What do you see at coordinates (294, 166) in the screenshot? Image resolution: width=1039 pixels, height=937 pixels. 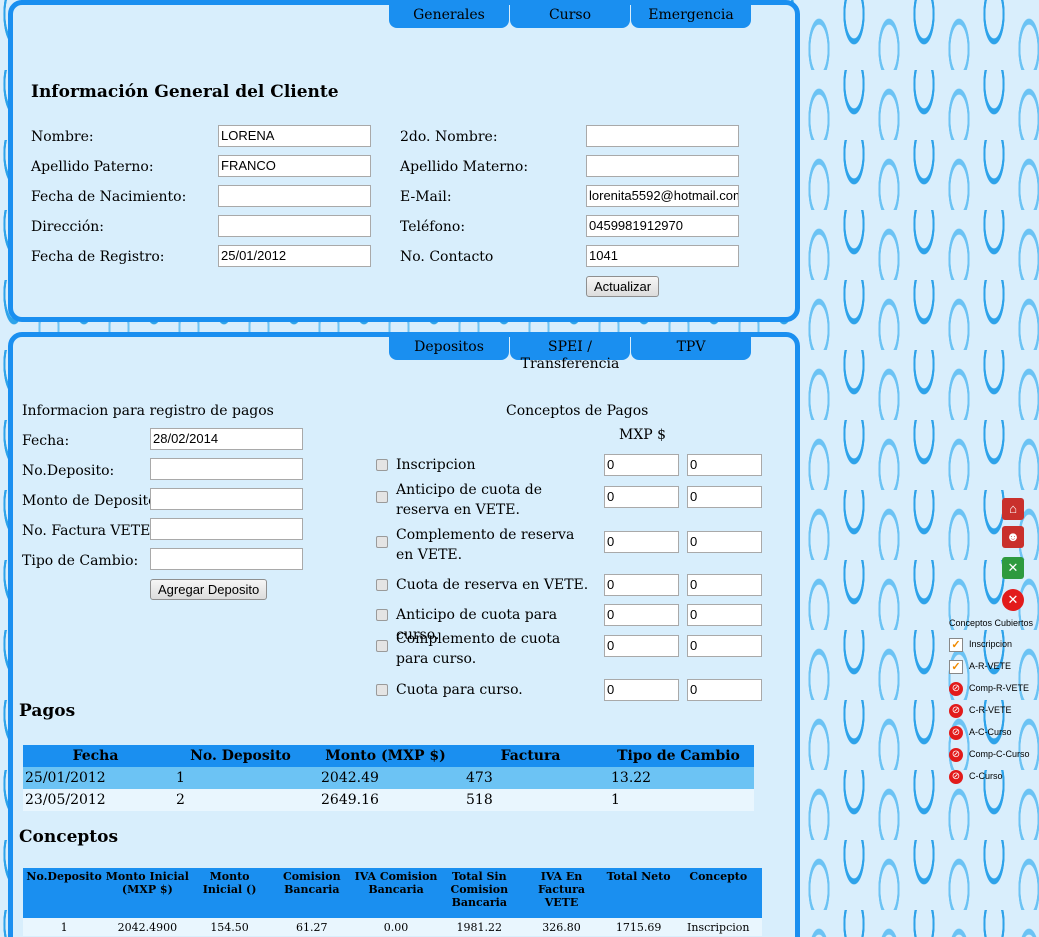 I see `apellido-paterno-input: FRANCO` at bounding box center [294, 166].